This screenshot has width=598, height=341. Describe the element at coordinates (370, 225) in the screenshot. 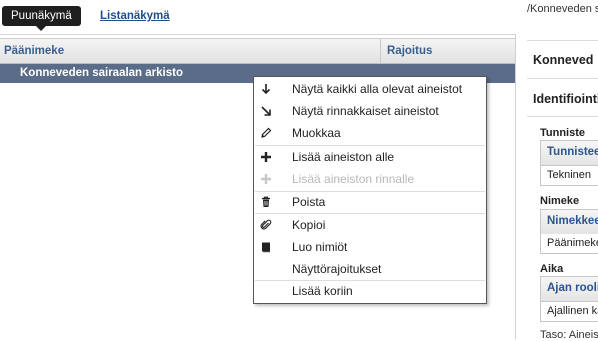

I see `menu-item-copy: Kopioi` at that location.